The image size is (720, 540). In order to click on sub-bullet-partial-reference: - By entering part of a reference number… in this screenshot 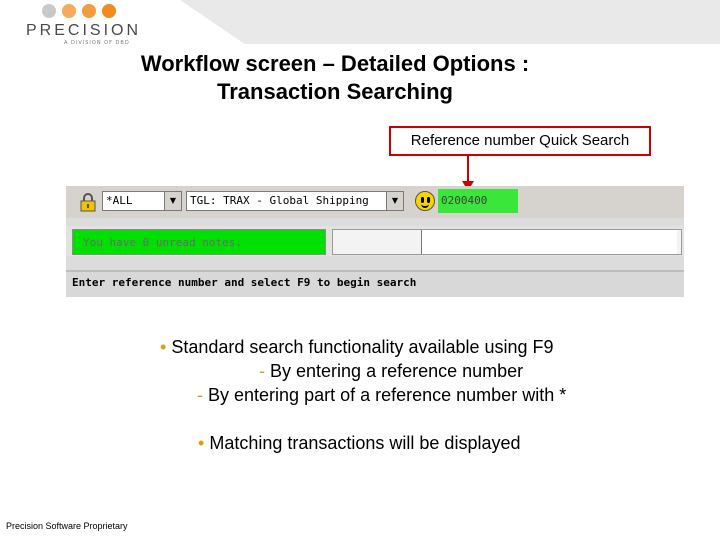, I will do `click(381, 395)`.